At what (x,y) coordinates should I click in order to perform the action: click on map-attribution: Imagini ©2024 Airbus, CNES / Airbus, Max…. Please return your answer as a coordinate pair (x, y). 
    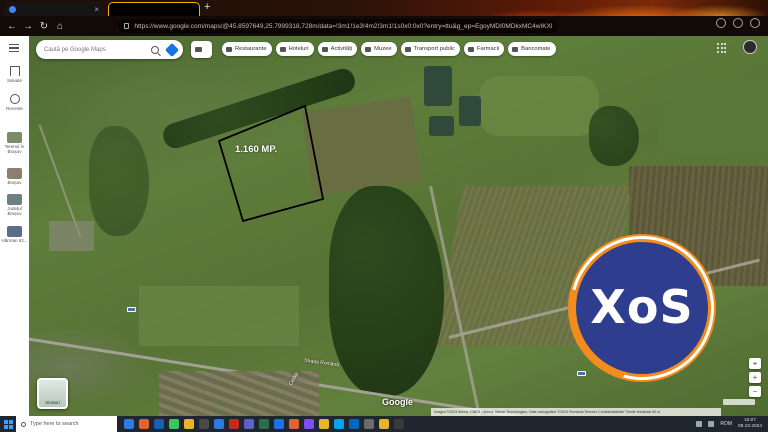
    Looking at the image, I should click on (576, 412).